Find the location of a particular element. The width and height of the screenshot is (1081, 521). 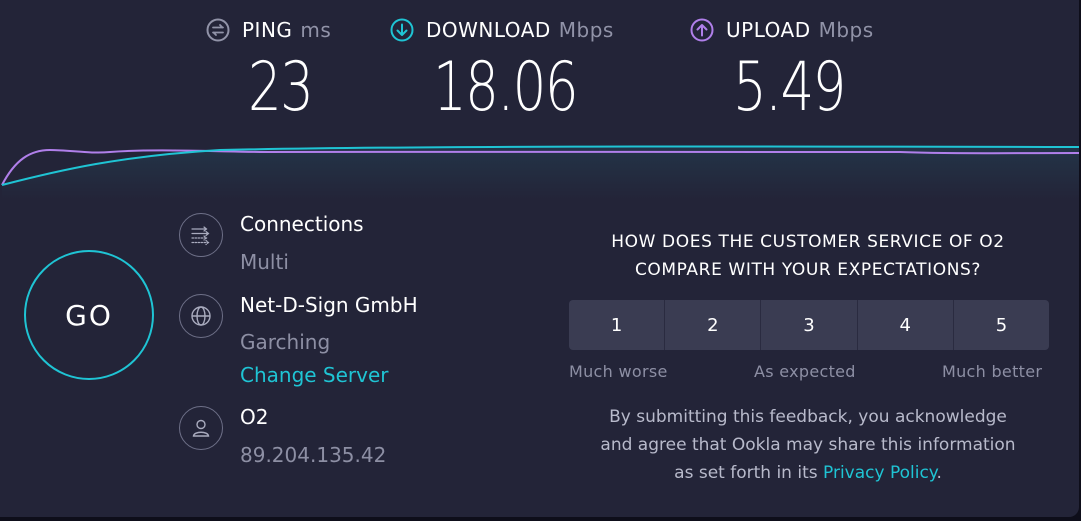

disclaimer-prefix: as set forth in its is located at coordinates (748, 473).